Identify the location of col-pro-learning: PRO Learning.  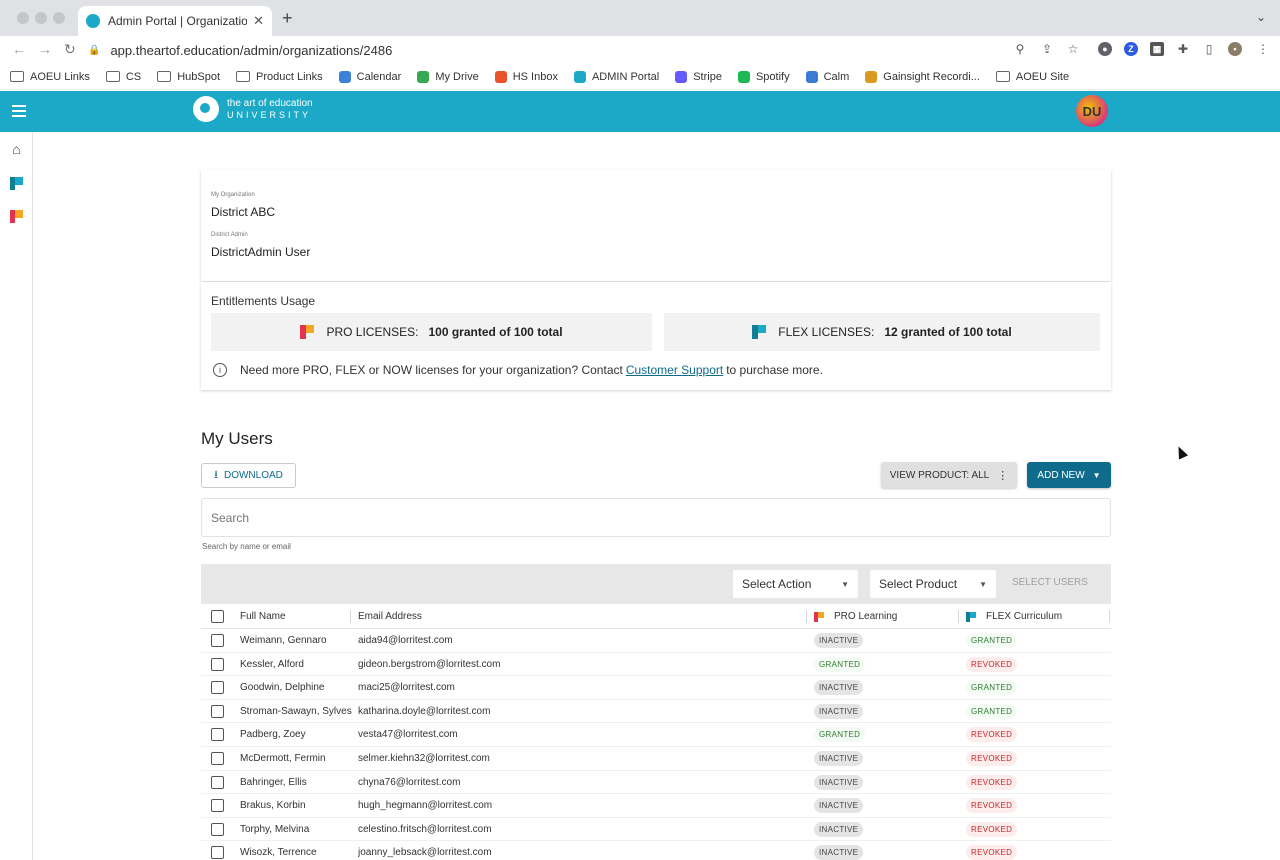
(855, 616).